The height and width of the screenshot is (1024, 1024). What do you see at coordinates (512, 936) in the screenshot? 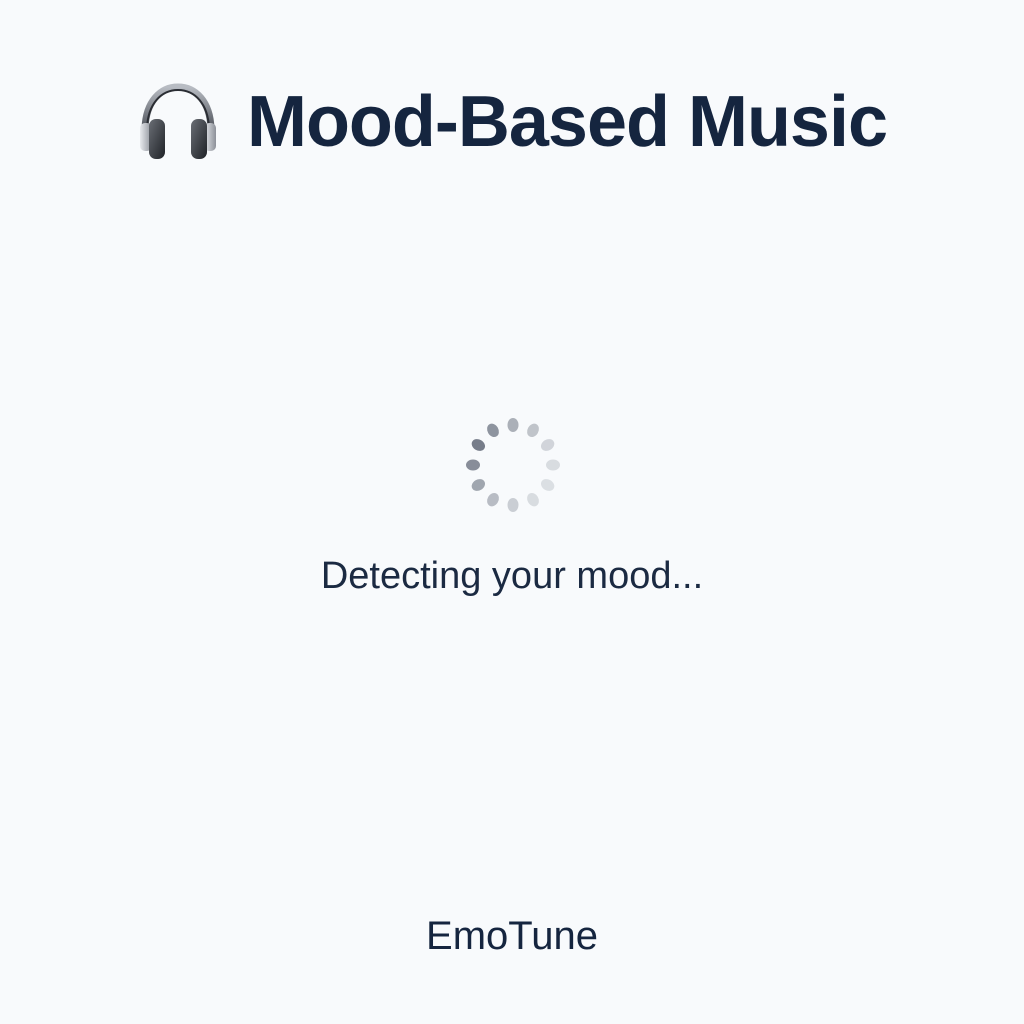
I see `brand-name: EmoTune` at bounding box center [512, 936].